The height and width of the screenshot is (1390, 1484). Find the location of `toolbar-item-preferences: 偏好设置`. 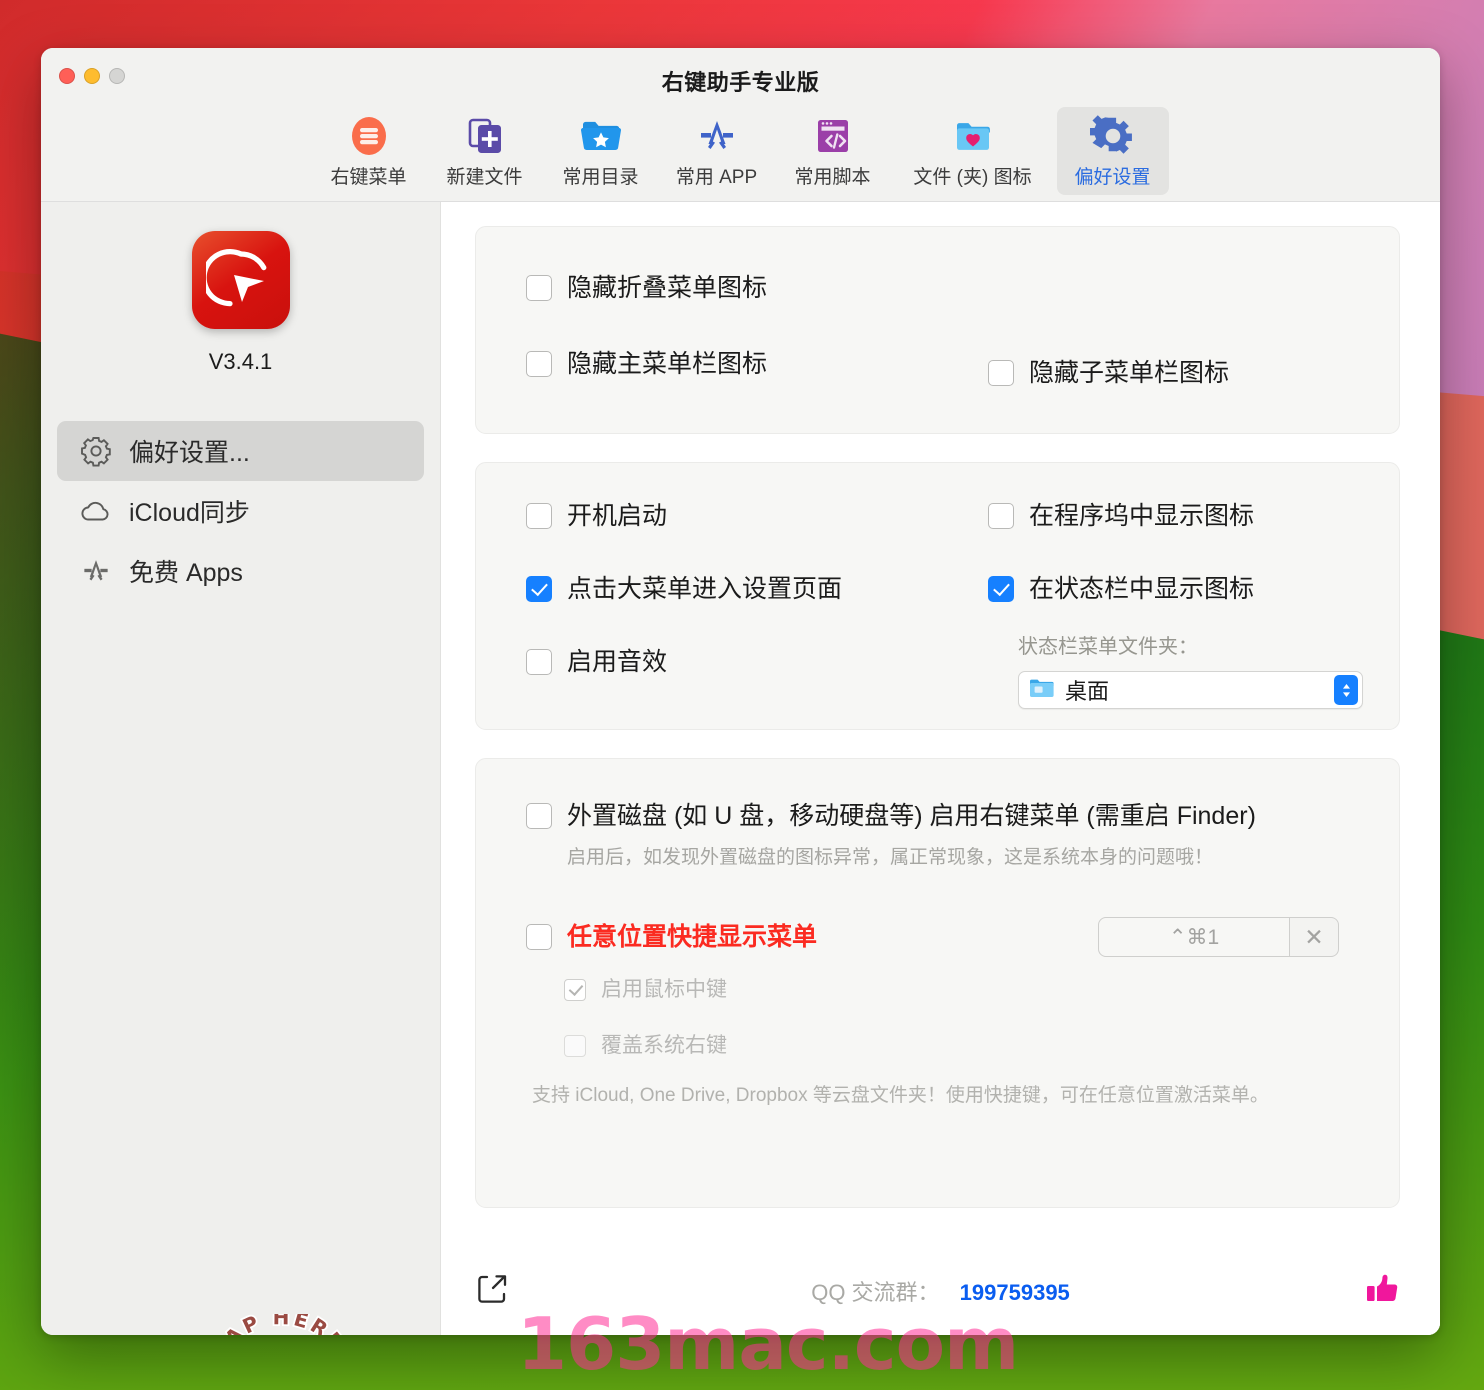

toolbar-item-preferences: 偏好设置 is located at coordinates (1112, 151).